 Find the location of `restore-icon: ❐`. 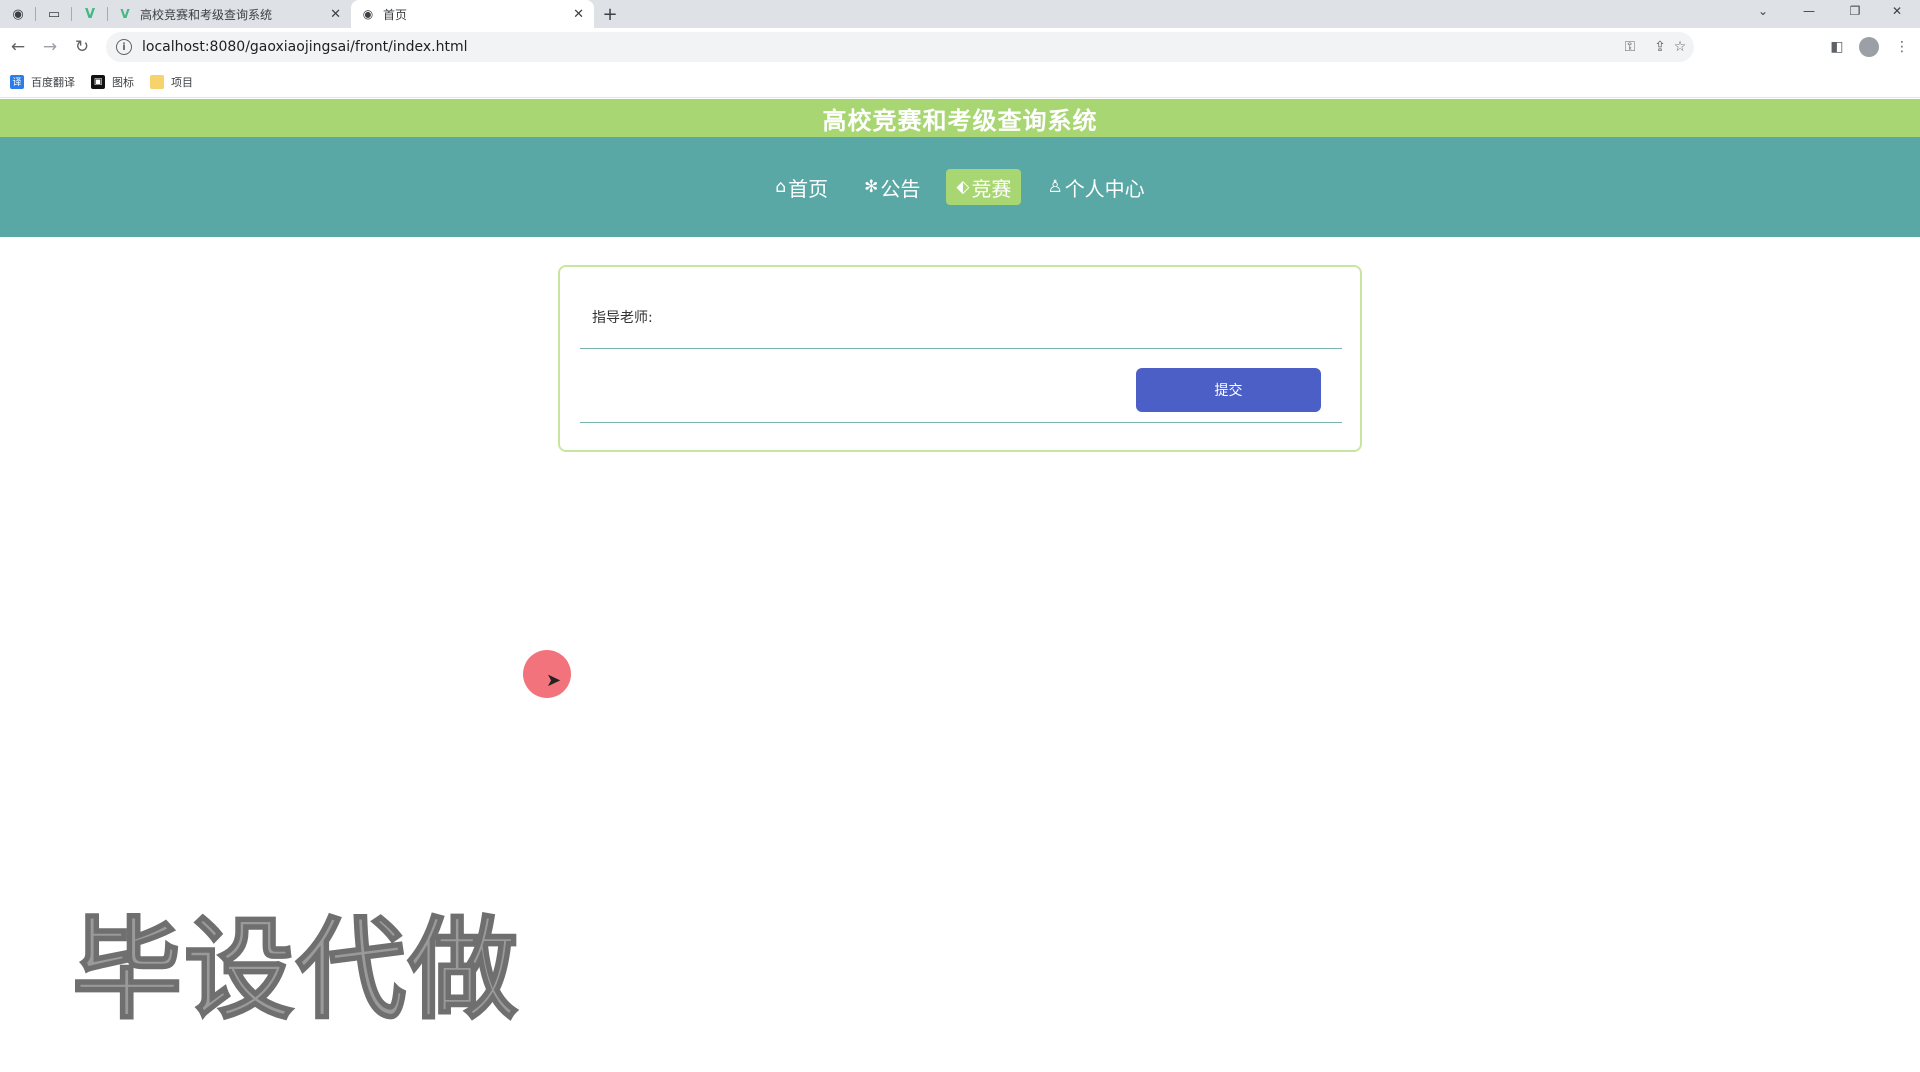

restore-icon: ❐ is located at coordinates (1855, 11).